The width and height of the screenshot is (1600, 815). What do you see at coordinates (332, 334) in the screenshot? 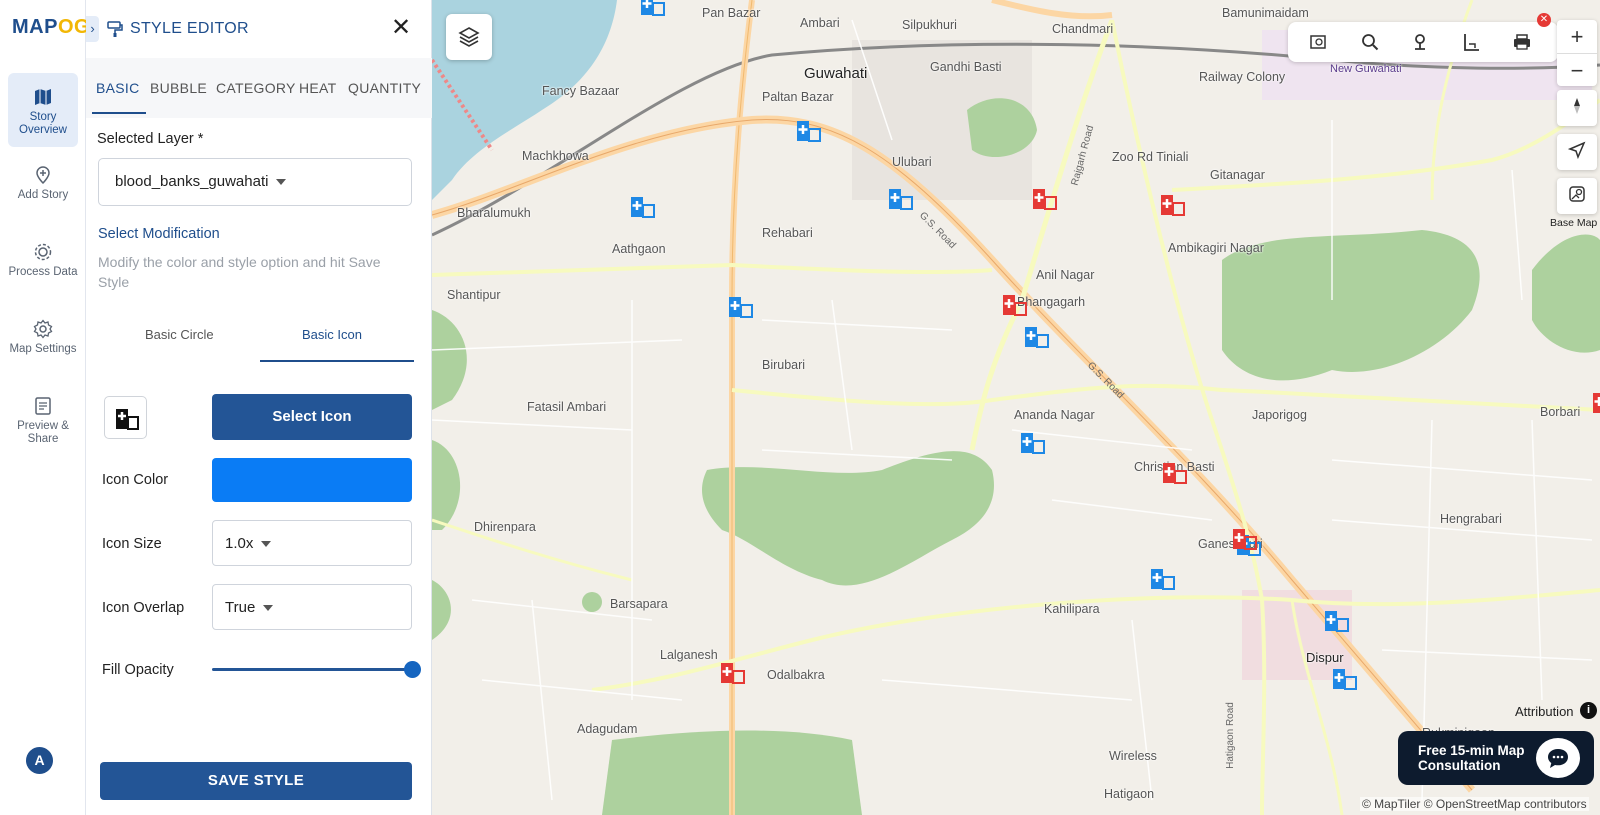
I see `subtab-basic-icon: Basic Icon` at bounding box center [332, 334].